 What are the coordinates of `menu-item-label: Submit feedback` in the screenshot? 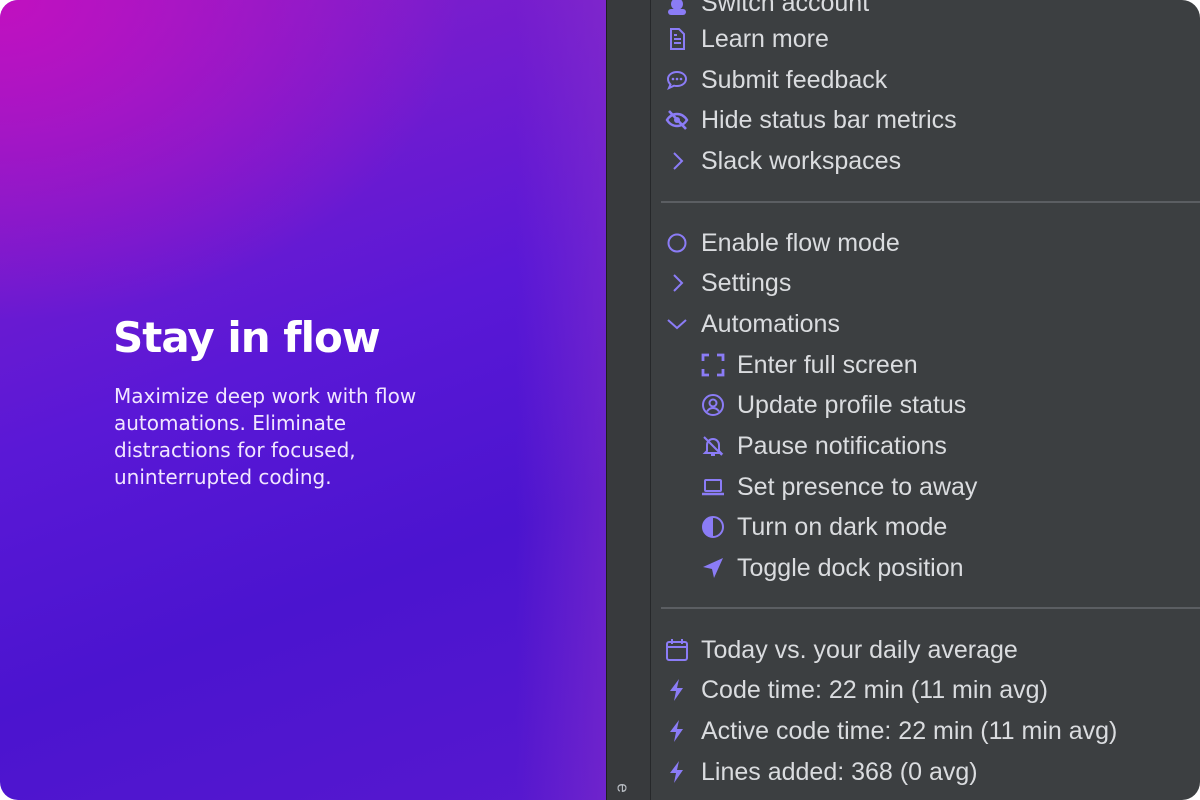 It's located at (794, 79).